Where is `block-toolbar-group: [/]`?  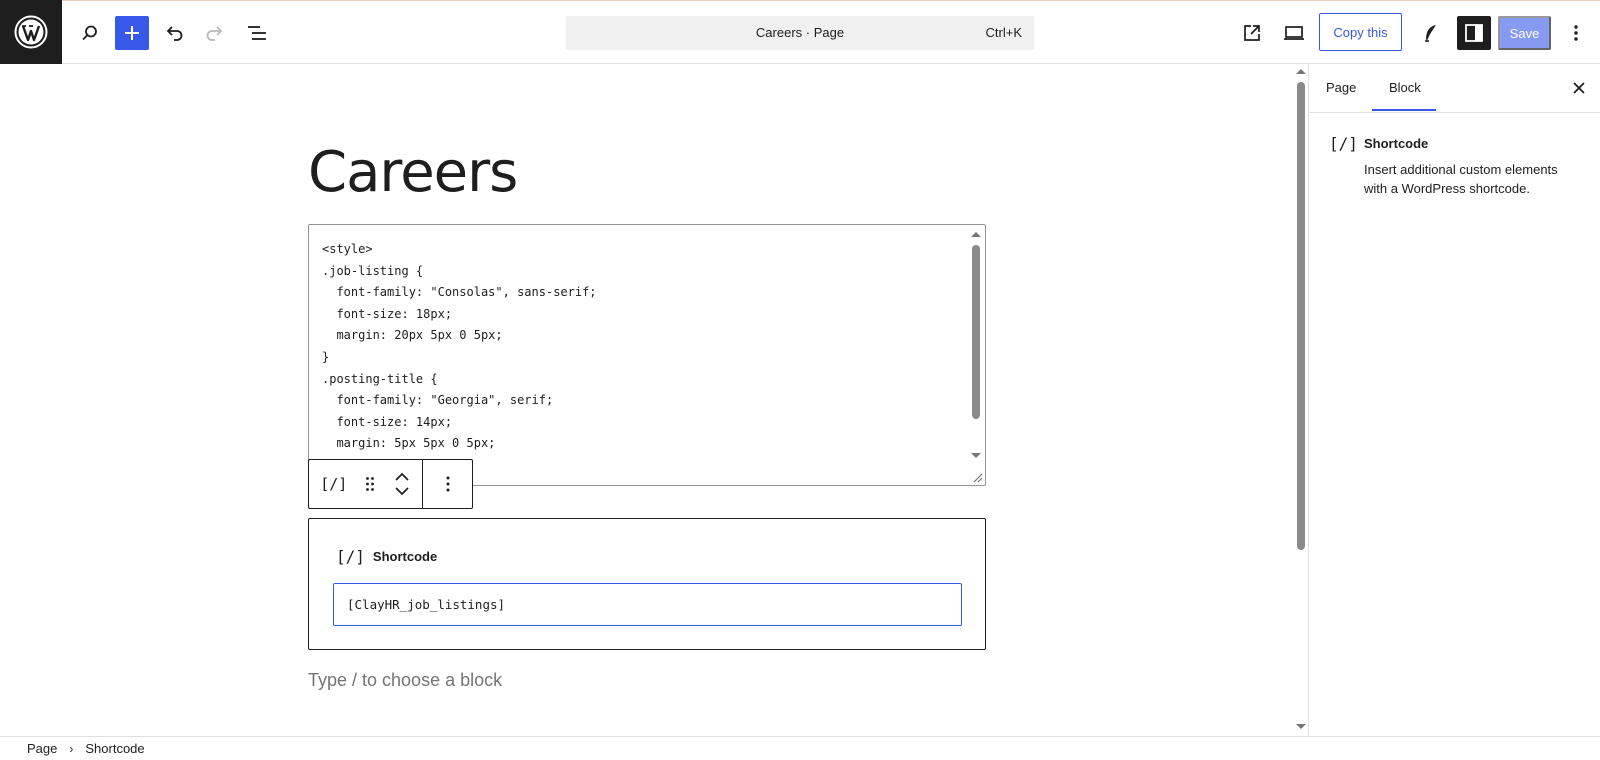 block-toolbar-group: [/] is located at coordinates (366, 484).